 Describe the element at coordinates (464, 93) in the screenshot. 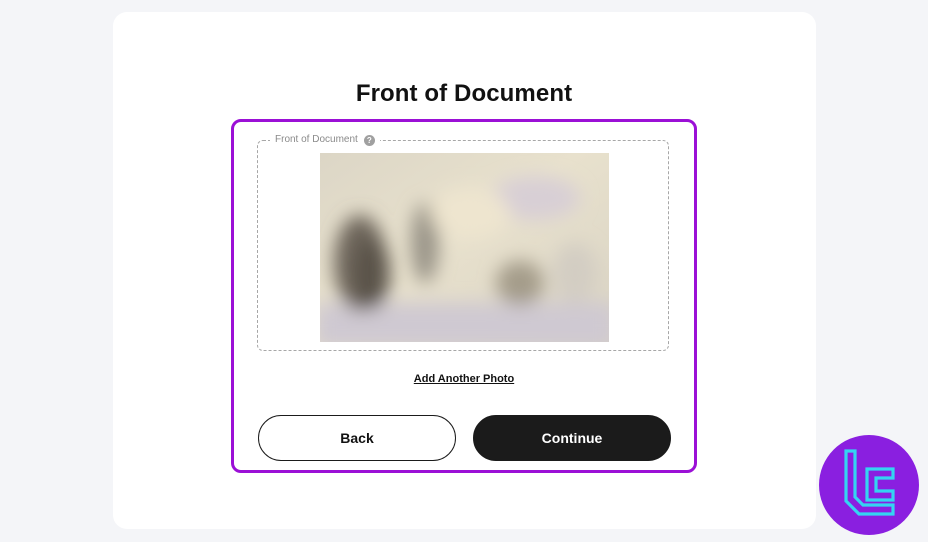

I see `page-title: Front of Document` at that location.